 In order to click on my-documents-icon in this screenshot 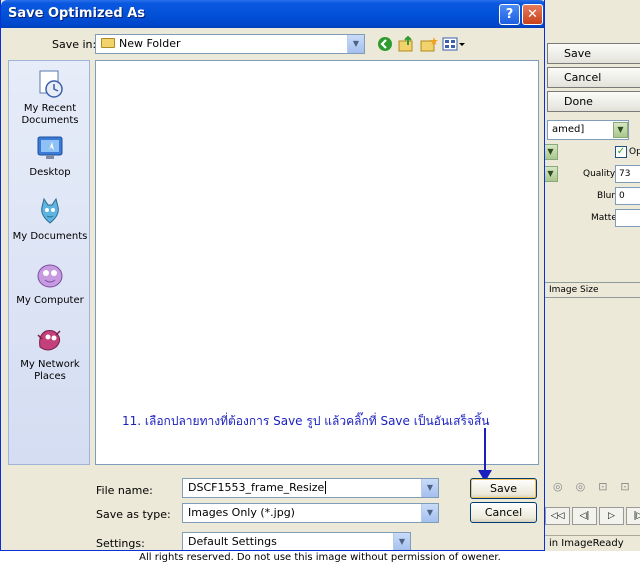, I will do `click(50, 210)`.